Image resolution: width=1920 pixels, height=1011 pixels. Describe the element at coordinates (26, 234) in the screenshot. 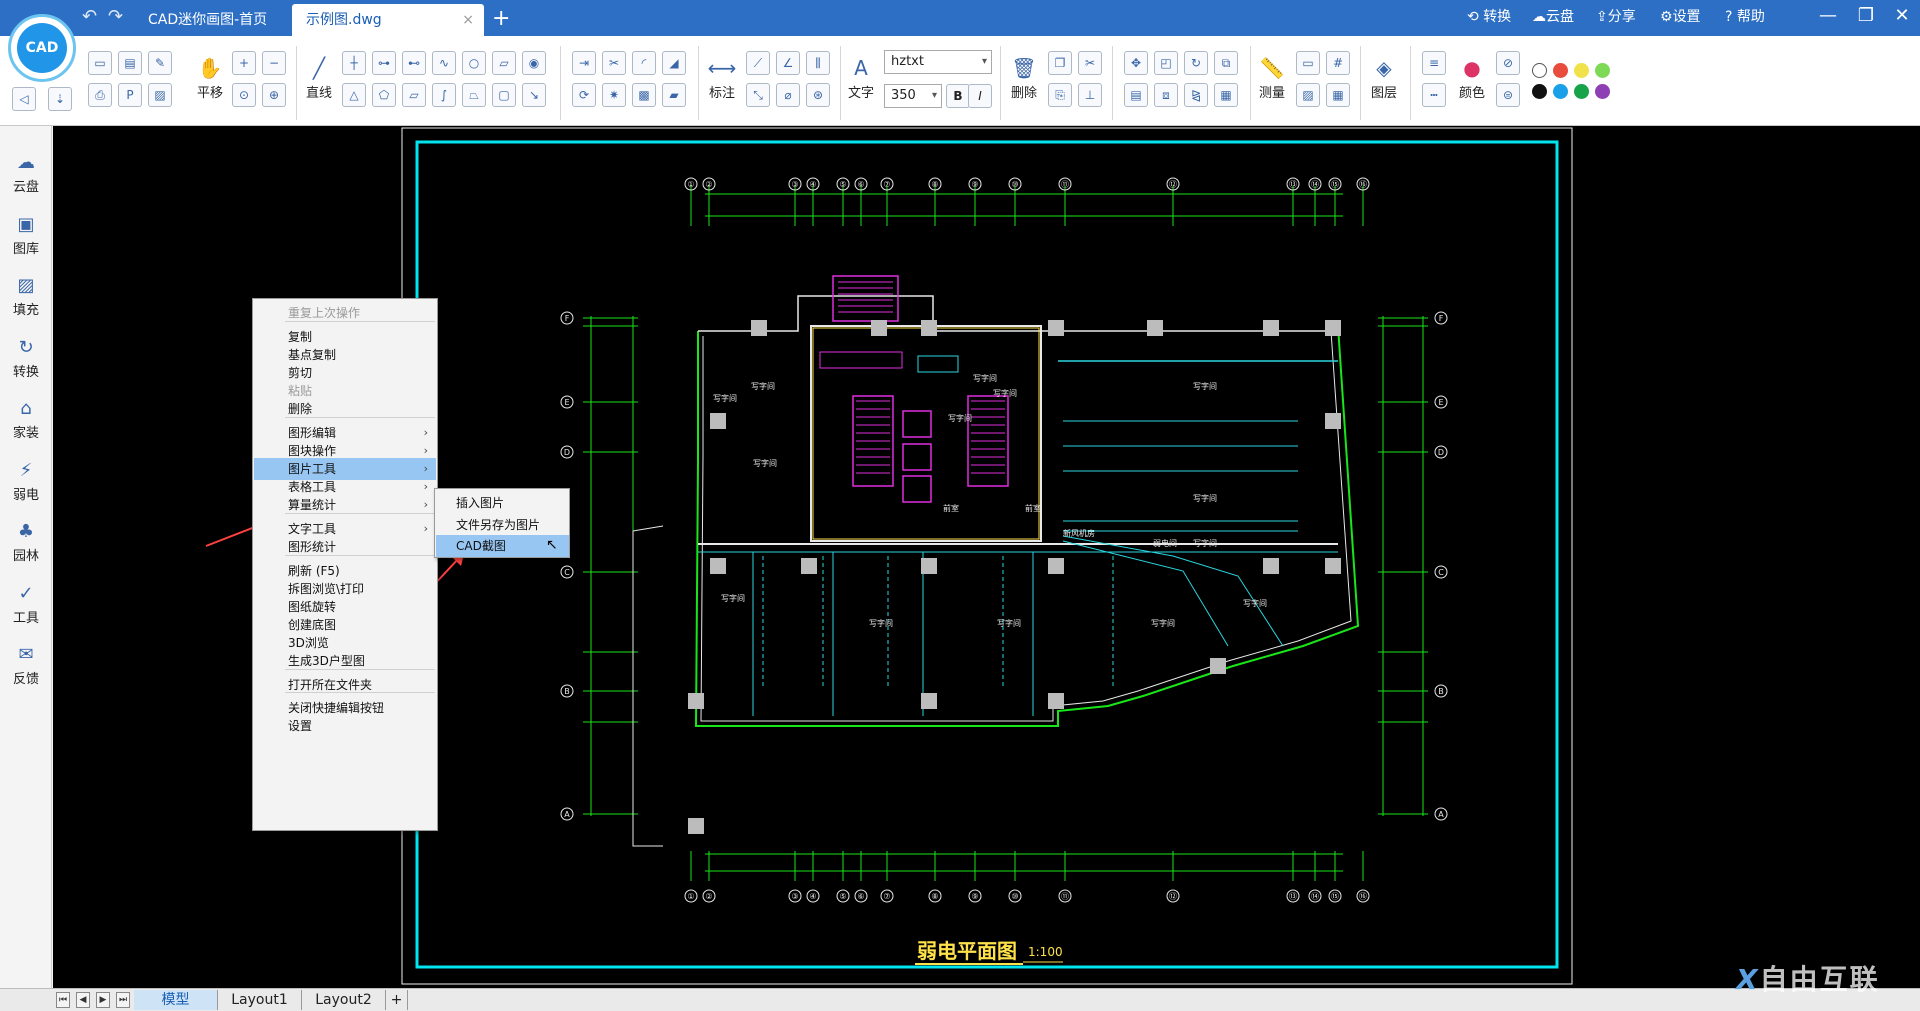

I see `sidebar-item-1: ▣ 图库` at that location.